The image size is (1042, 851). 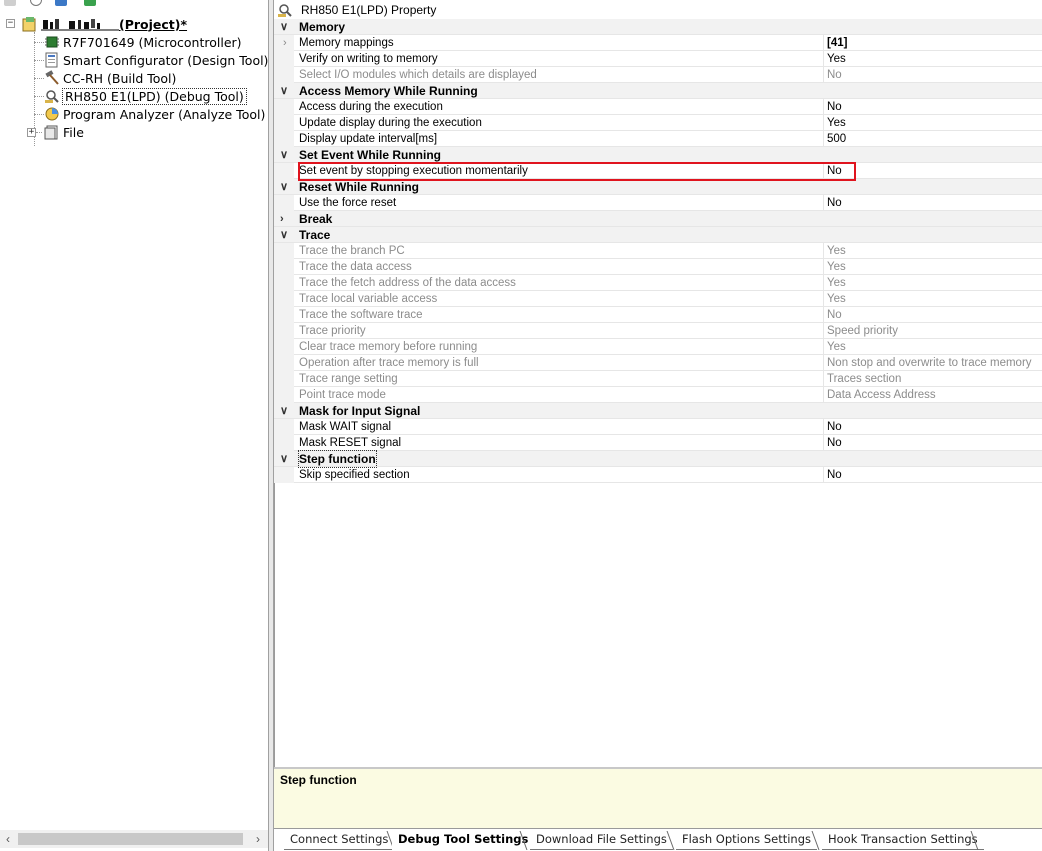 What do you see at coordinates (658, 443) in the screenshot?
I see `property-row-mask-reset-signal: Mask RESET signal No` at bounding box center [658, 443].